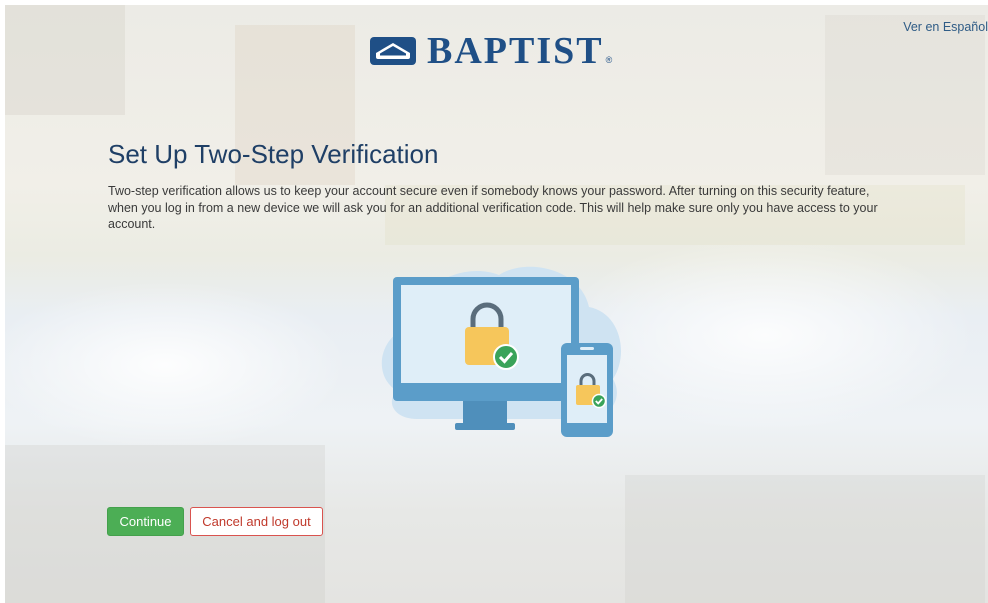 The height and width of the screenshot is (603, 988). I want to click on action-buttons: Continue Cancel and log out, so click(215, 521).